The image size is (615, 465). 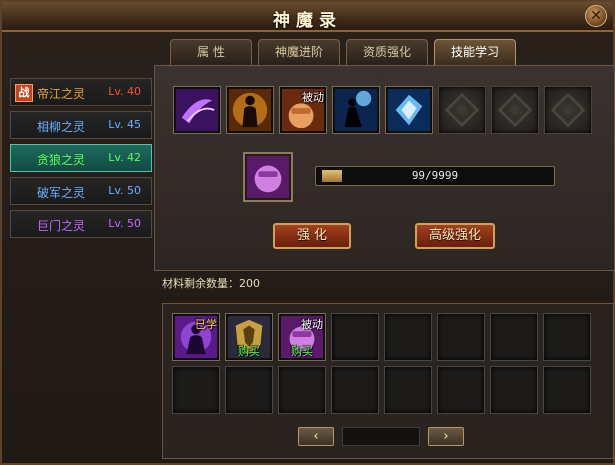 I want to click on shadow-figure-icon, so click(x=356, y=110).